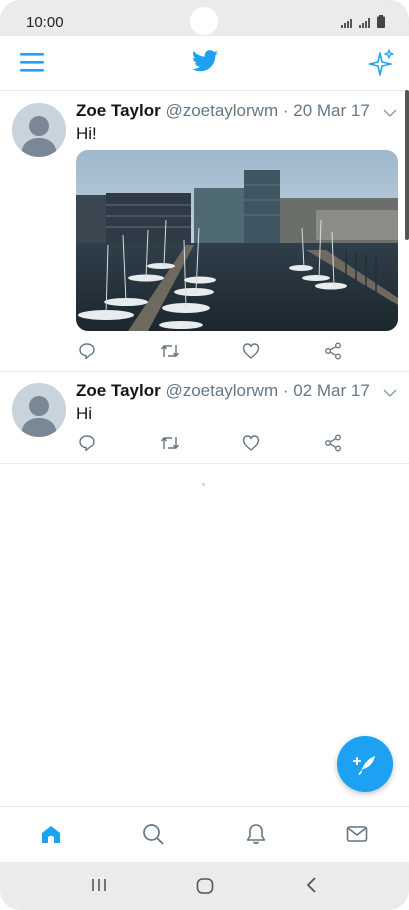  Describe the element at coordinates (45, 22) in the screenshot. I see `status-time: 10:00` at that location.